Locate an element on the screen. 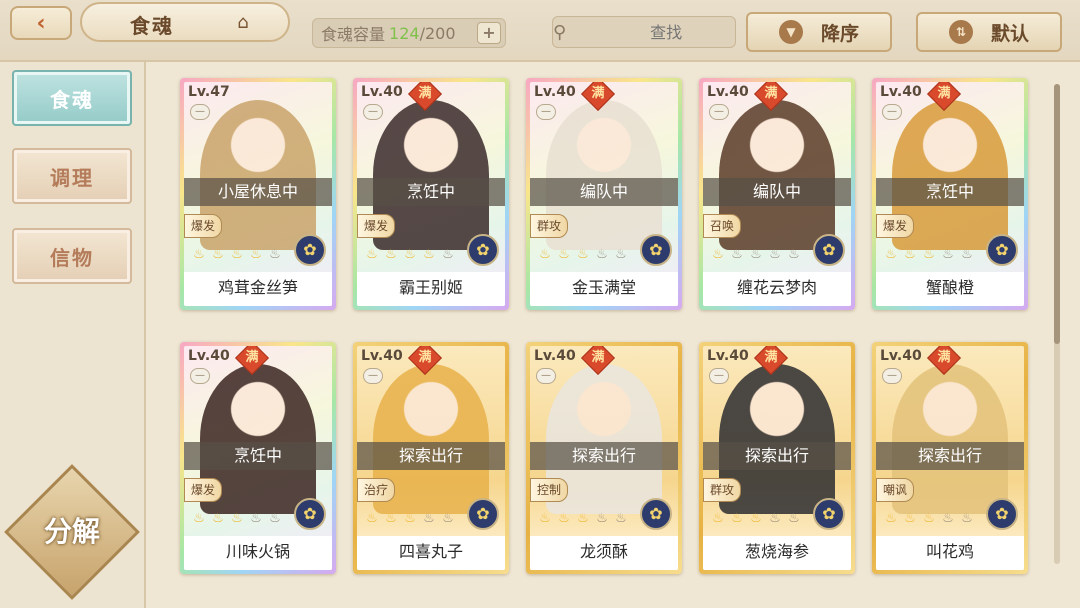  food-soul-name: 蟹酿橙 is located at coordinates (950, 289).